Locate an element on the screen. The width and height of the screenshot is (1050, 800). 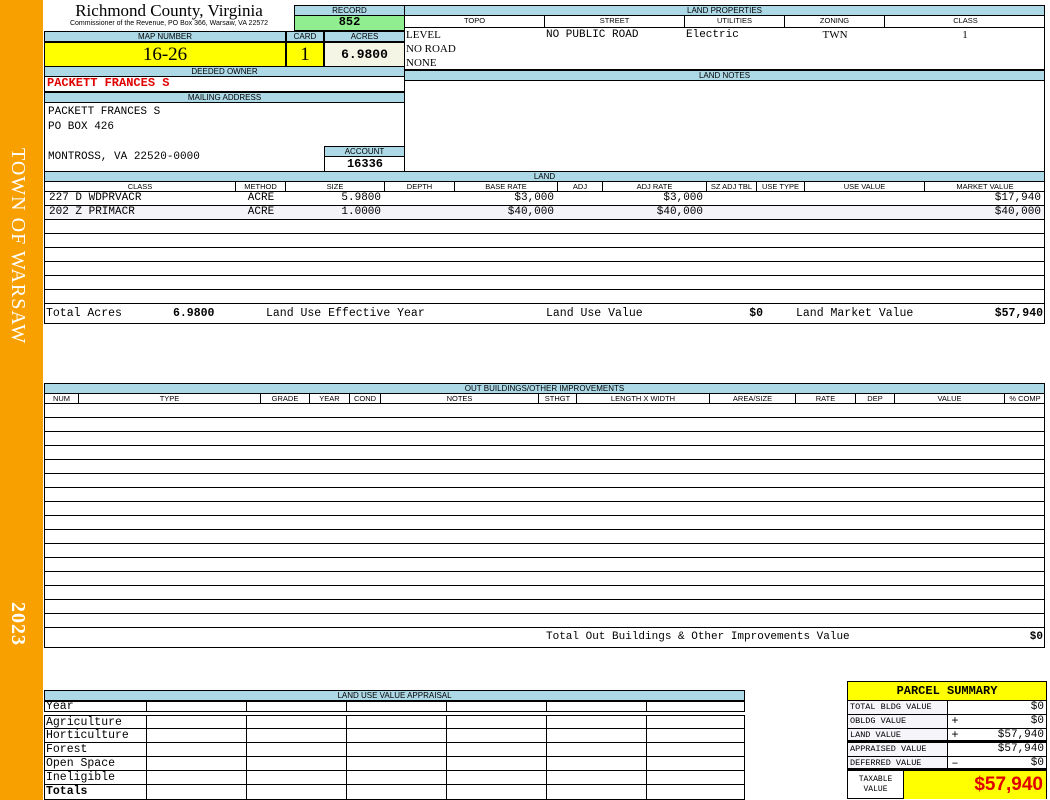
summary-row: DEFERRED VALUE – $0 is located at coordinates (947, 764).